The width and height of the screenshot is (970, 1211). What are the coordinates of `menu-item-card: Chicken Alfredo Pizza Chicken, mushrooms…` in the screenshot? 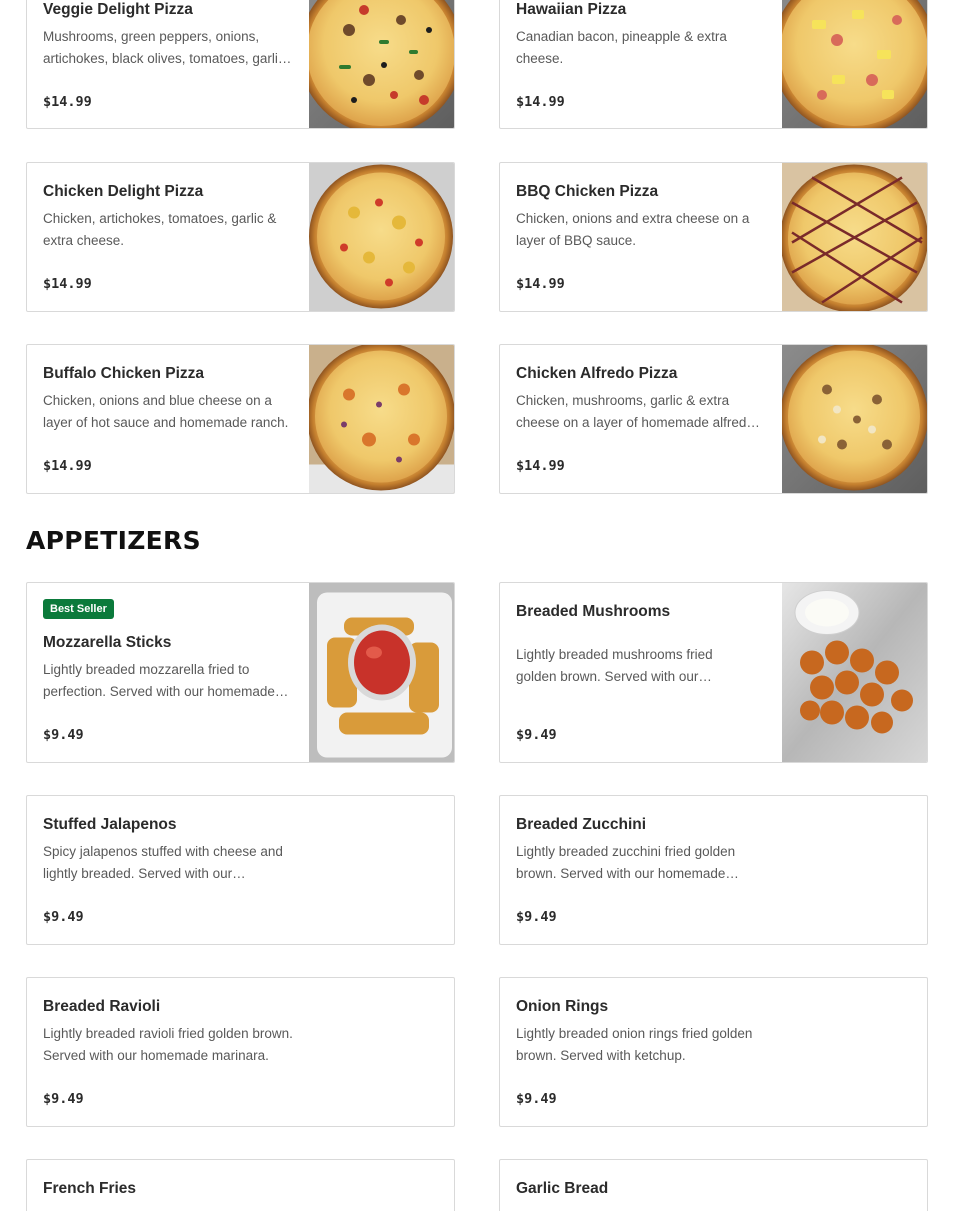 It's located at (713, 419).